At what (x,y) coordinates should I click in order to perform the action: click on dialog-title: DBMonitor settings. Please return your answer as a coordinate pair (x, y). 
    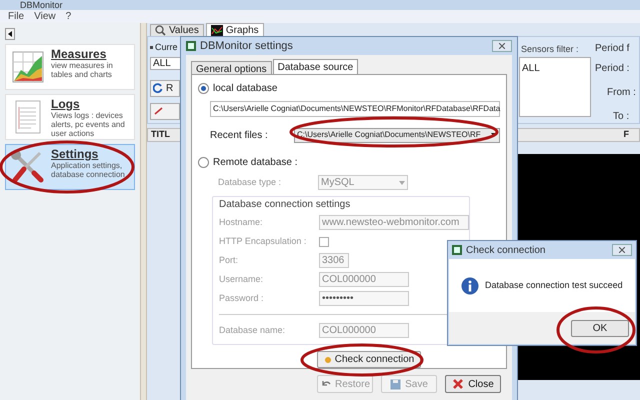
    Looking at the image, I should click on (247, 46).